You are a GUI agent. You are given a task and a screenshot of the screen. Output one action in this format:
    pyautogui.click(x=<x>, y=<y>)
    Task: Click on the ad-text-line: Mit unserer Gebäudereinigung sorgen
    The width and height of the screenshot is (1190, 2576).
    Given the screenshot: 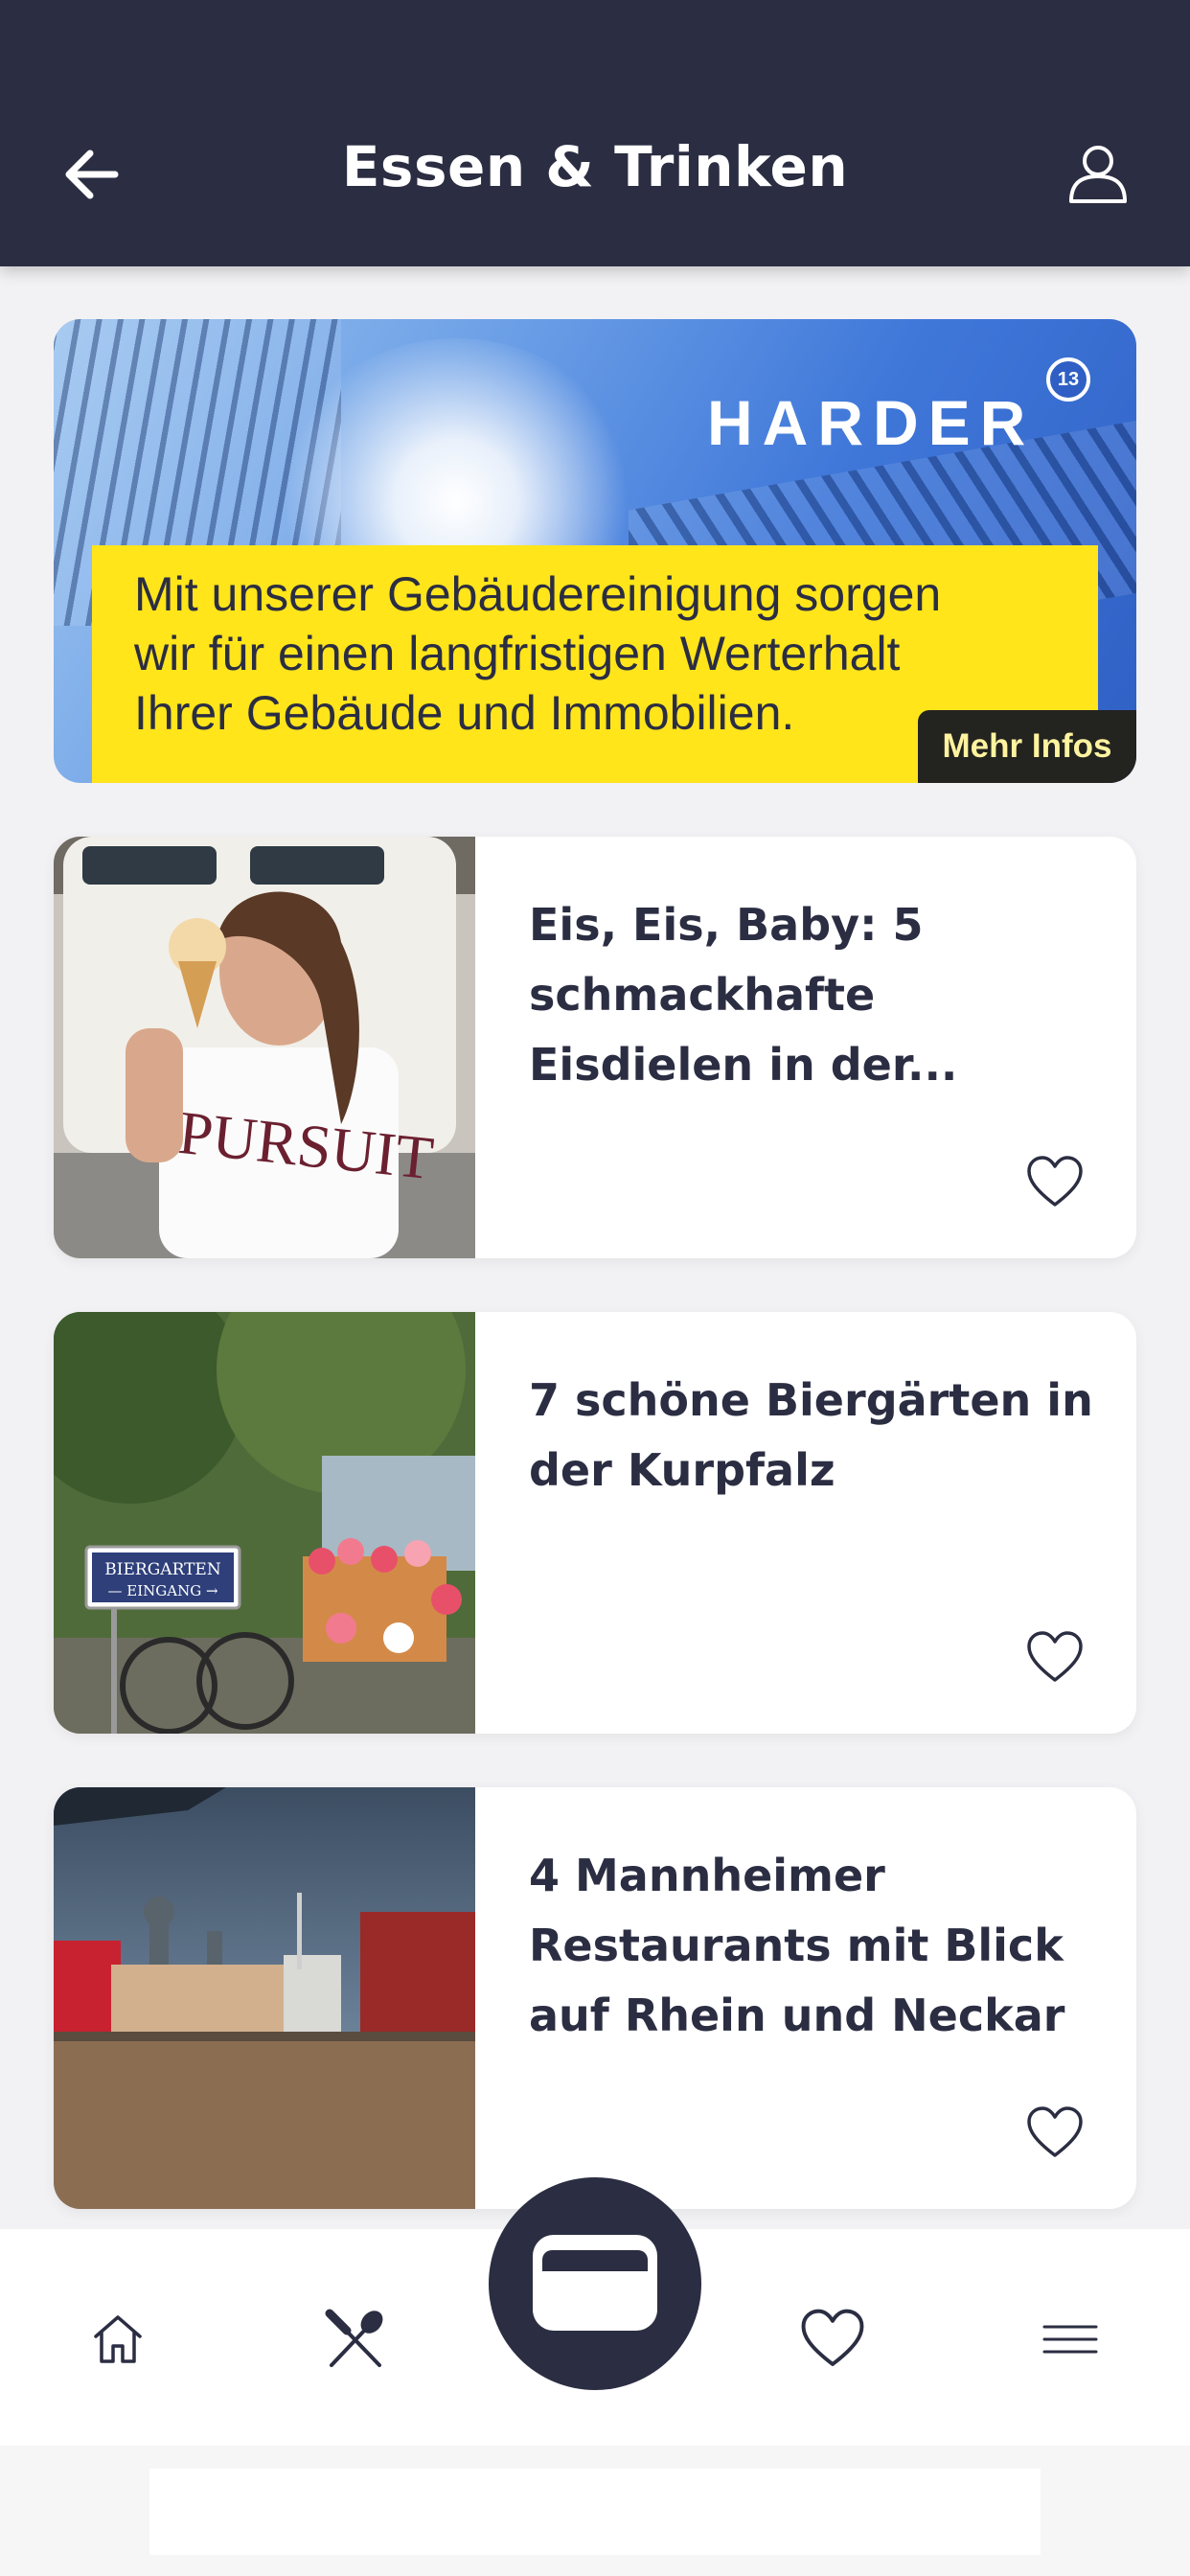 What is the action you would take?
    pyautogui.click(x=538, y=594)
    